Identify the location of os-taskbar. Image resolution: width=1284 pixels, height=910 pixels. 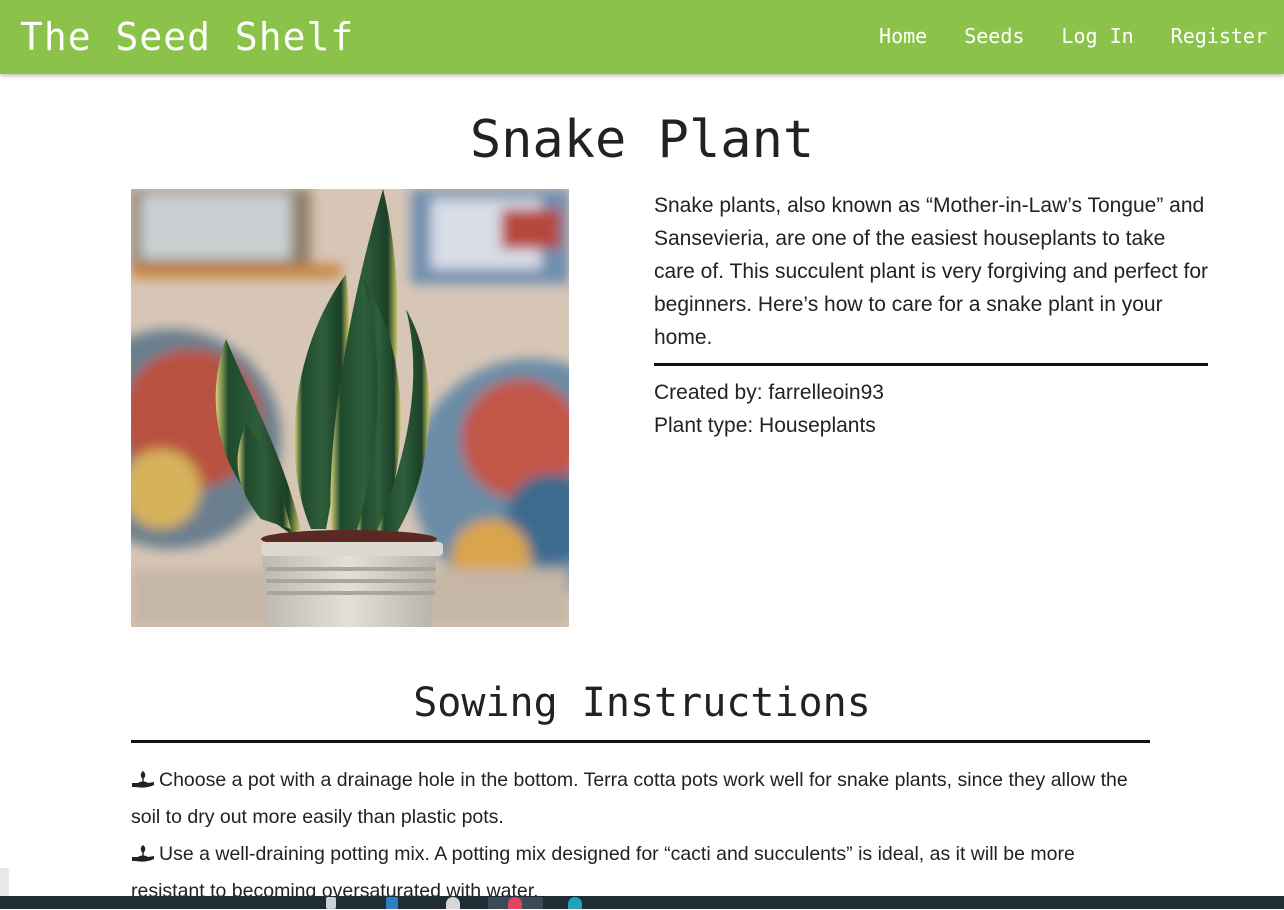
(642, 902).